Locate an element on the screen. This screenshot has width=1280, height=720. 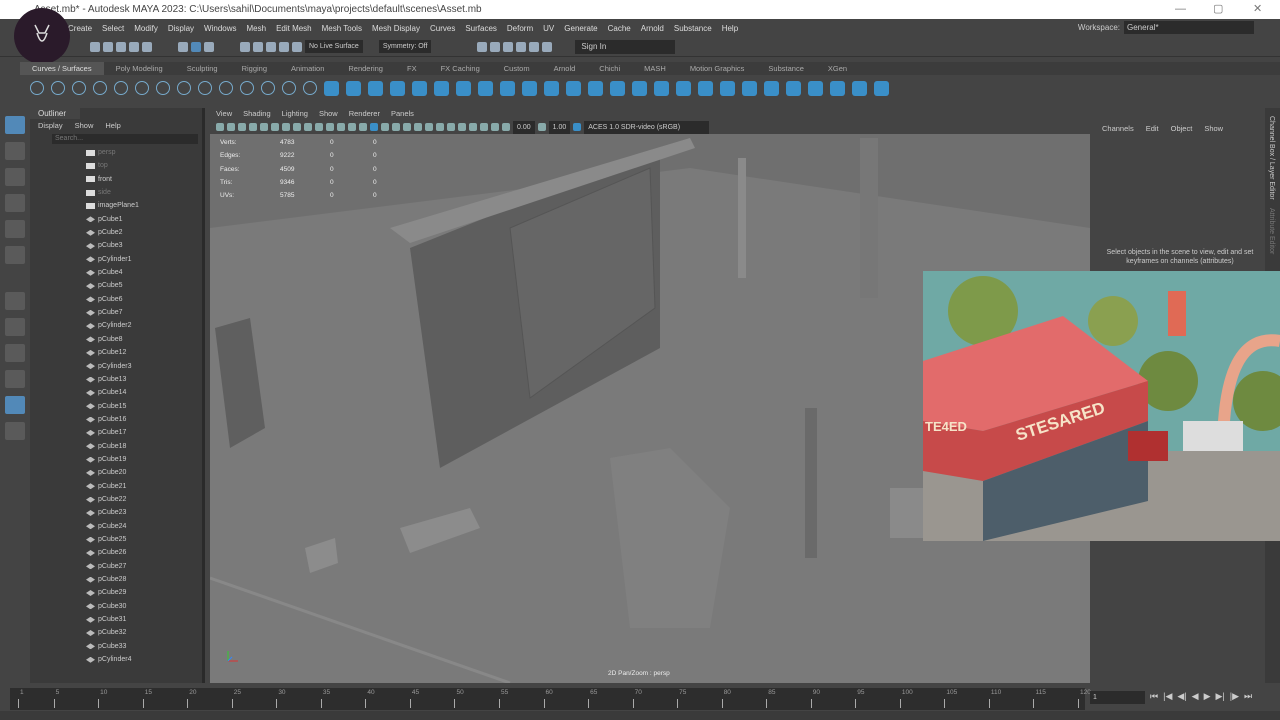
lasso-tool-icon is located at coordinates (15, 151).